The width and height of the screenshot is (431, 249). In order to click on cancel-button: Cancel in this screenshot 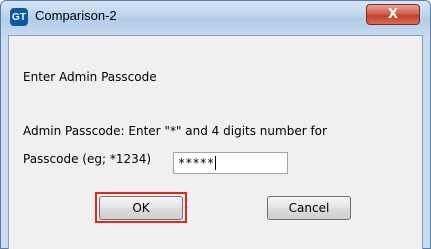, I will do `click(309, 208)`.